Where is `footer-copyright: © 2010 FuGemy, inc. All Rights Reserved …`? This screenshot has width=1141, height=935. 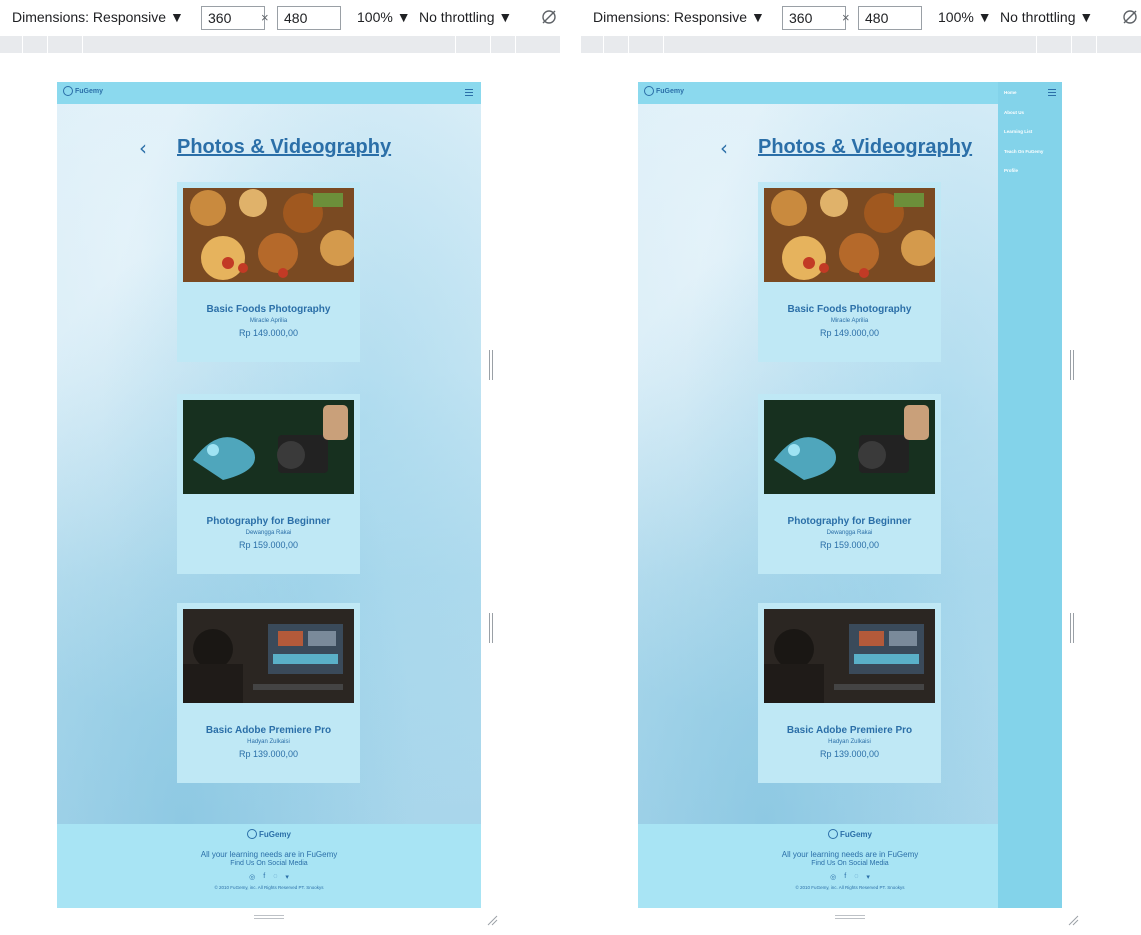
footer-copyright: © 2010 FuGemy, inc. All Rights Reserved … is located at coordinates (269, 887).